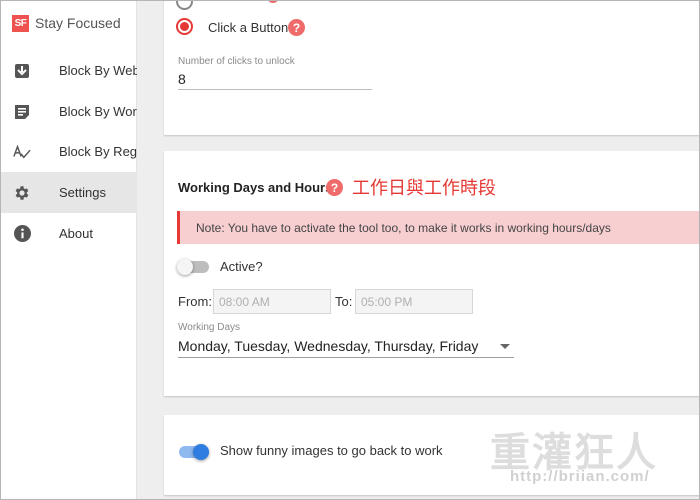  I want to click on click-button-label: Click a Button, so click(248, 27).